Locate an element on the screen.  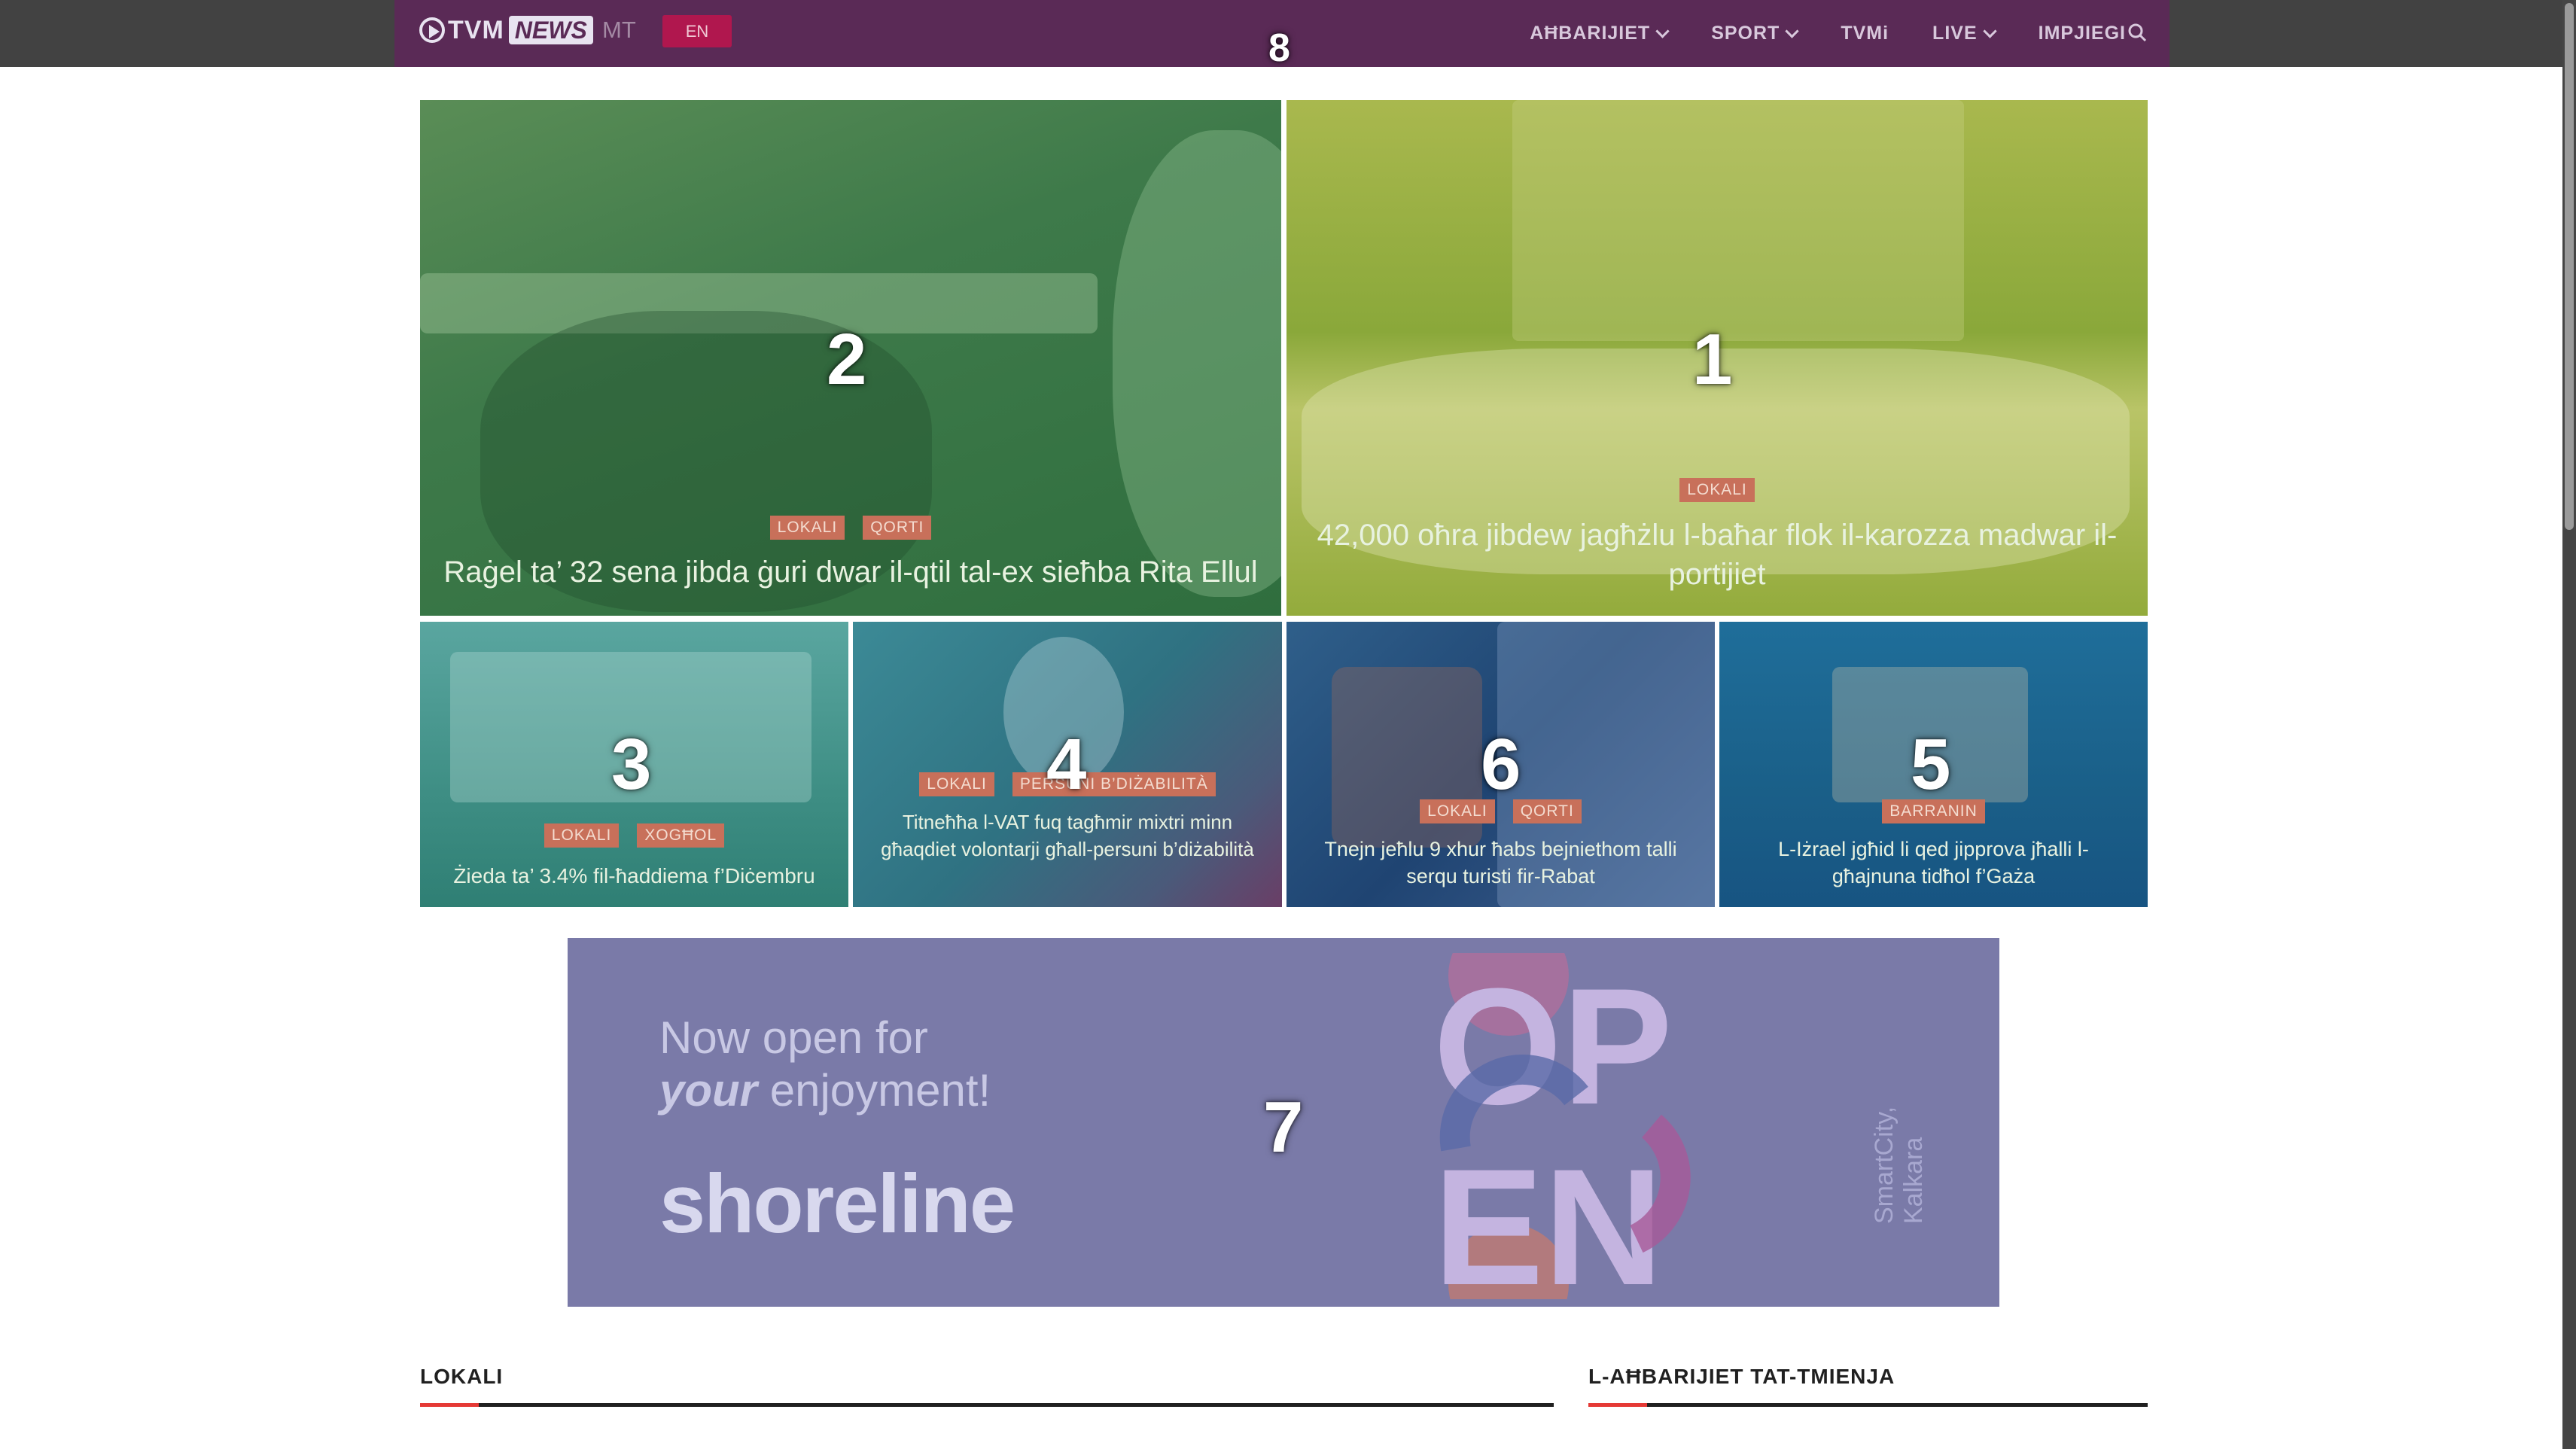
ad-subheadline: your enjoyment! is located at coordinates (825, 1090).